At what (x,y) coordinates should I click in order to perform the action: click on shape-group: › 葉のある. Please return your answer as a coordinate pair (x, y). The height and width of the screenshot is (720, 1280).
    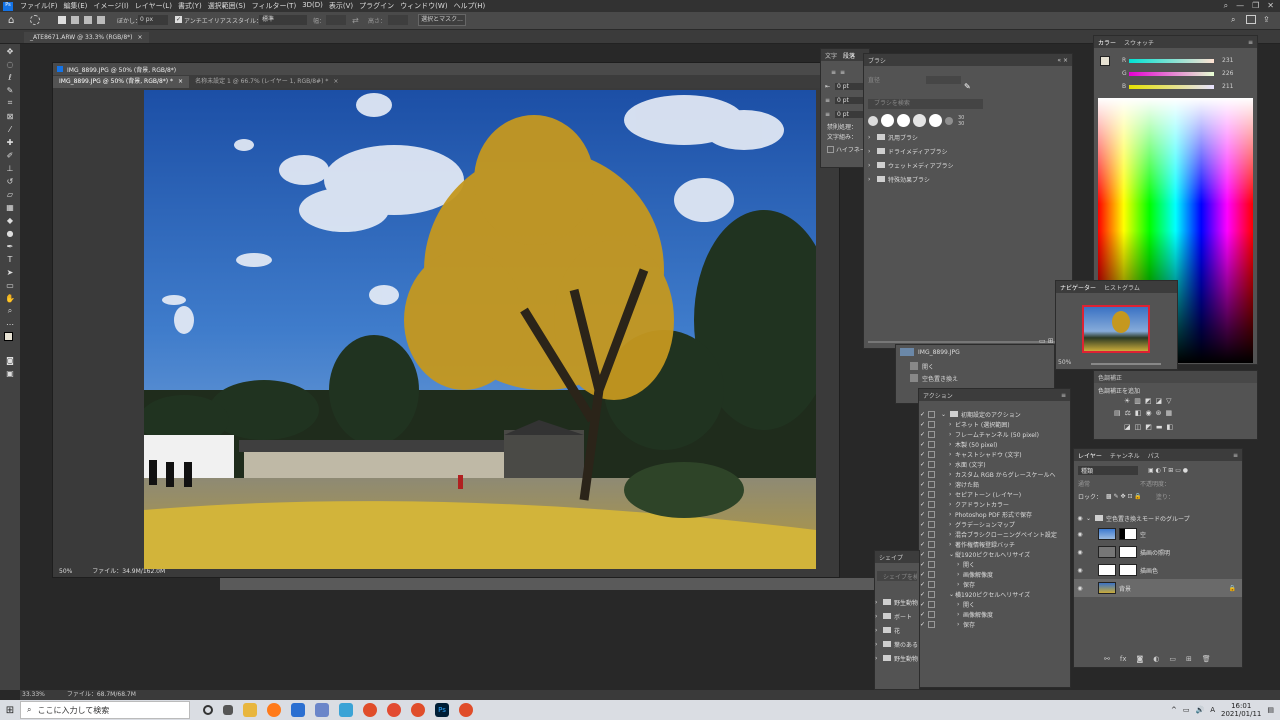
    Looking at the image, I should click on (897, 644).